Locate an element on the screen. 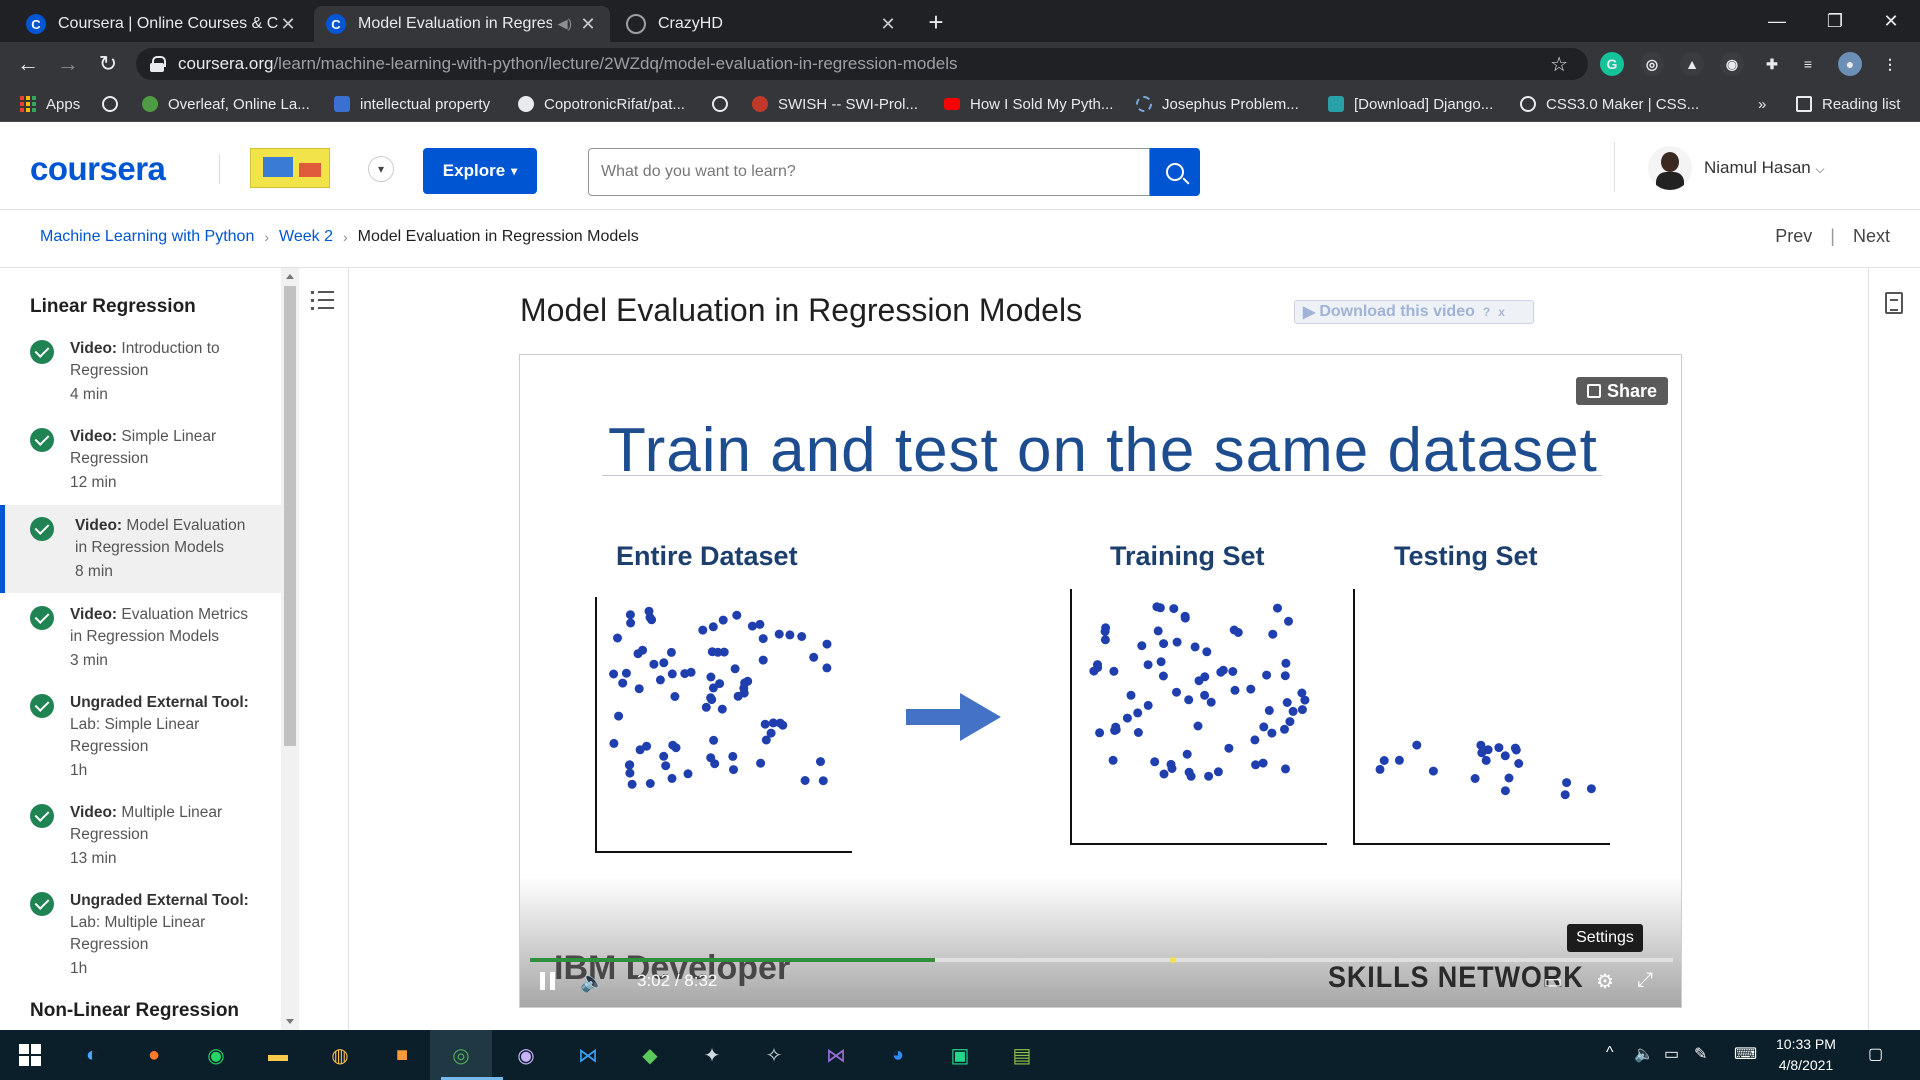  new-tab-icon: + is located at coordinates (936, 22).